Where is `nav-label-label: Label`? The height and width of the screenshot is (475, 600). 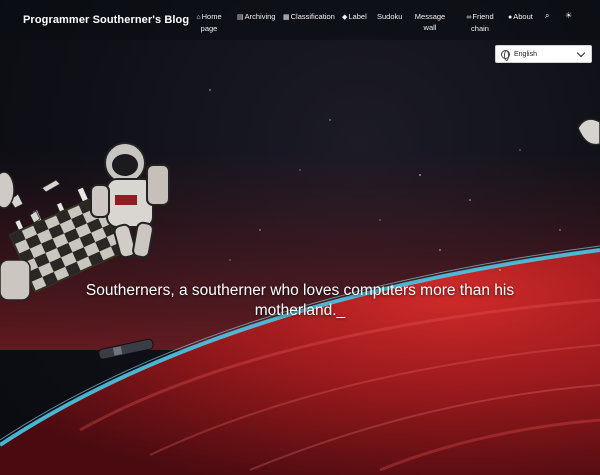 nav-label-label: Label is located at coordinates (357, 16).